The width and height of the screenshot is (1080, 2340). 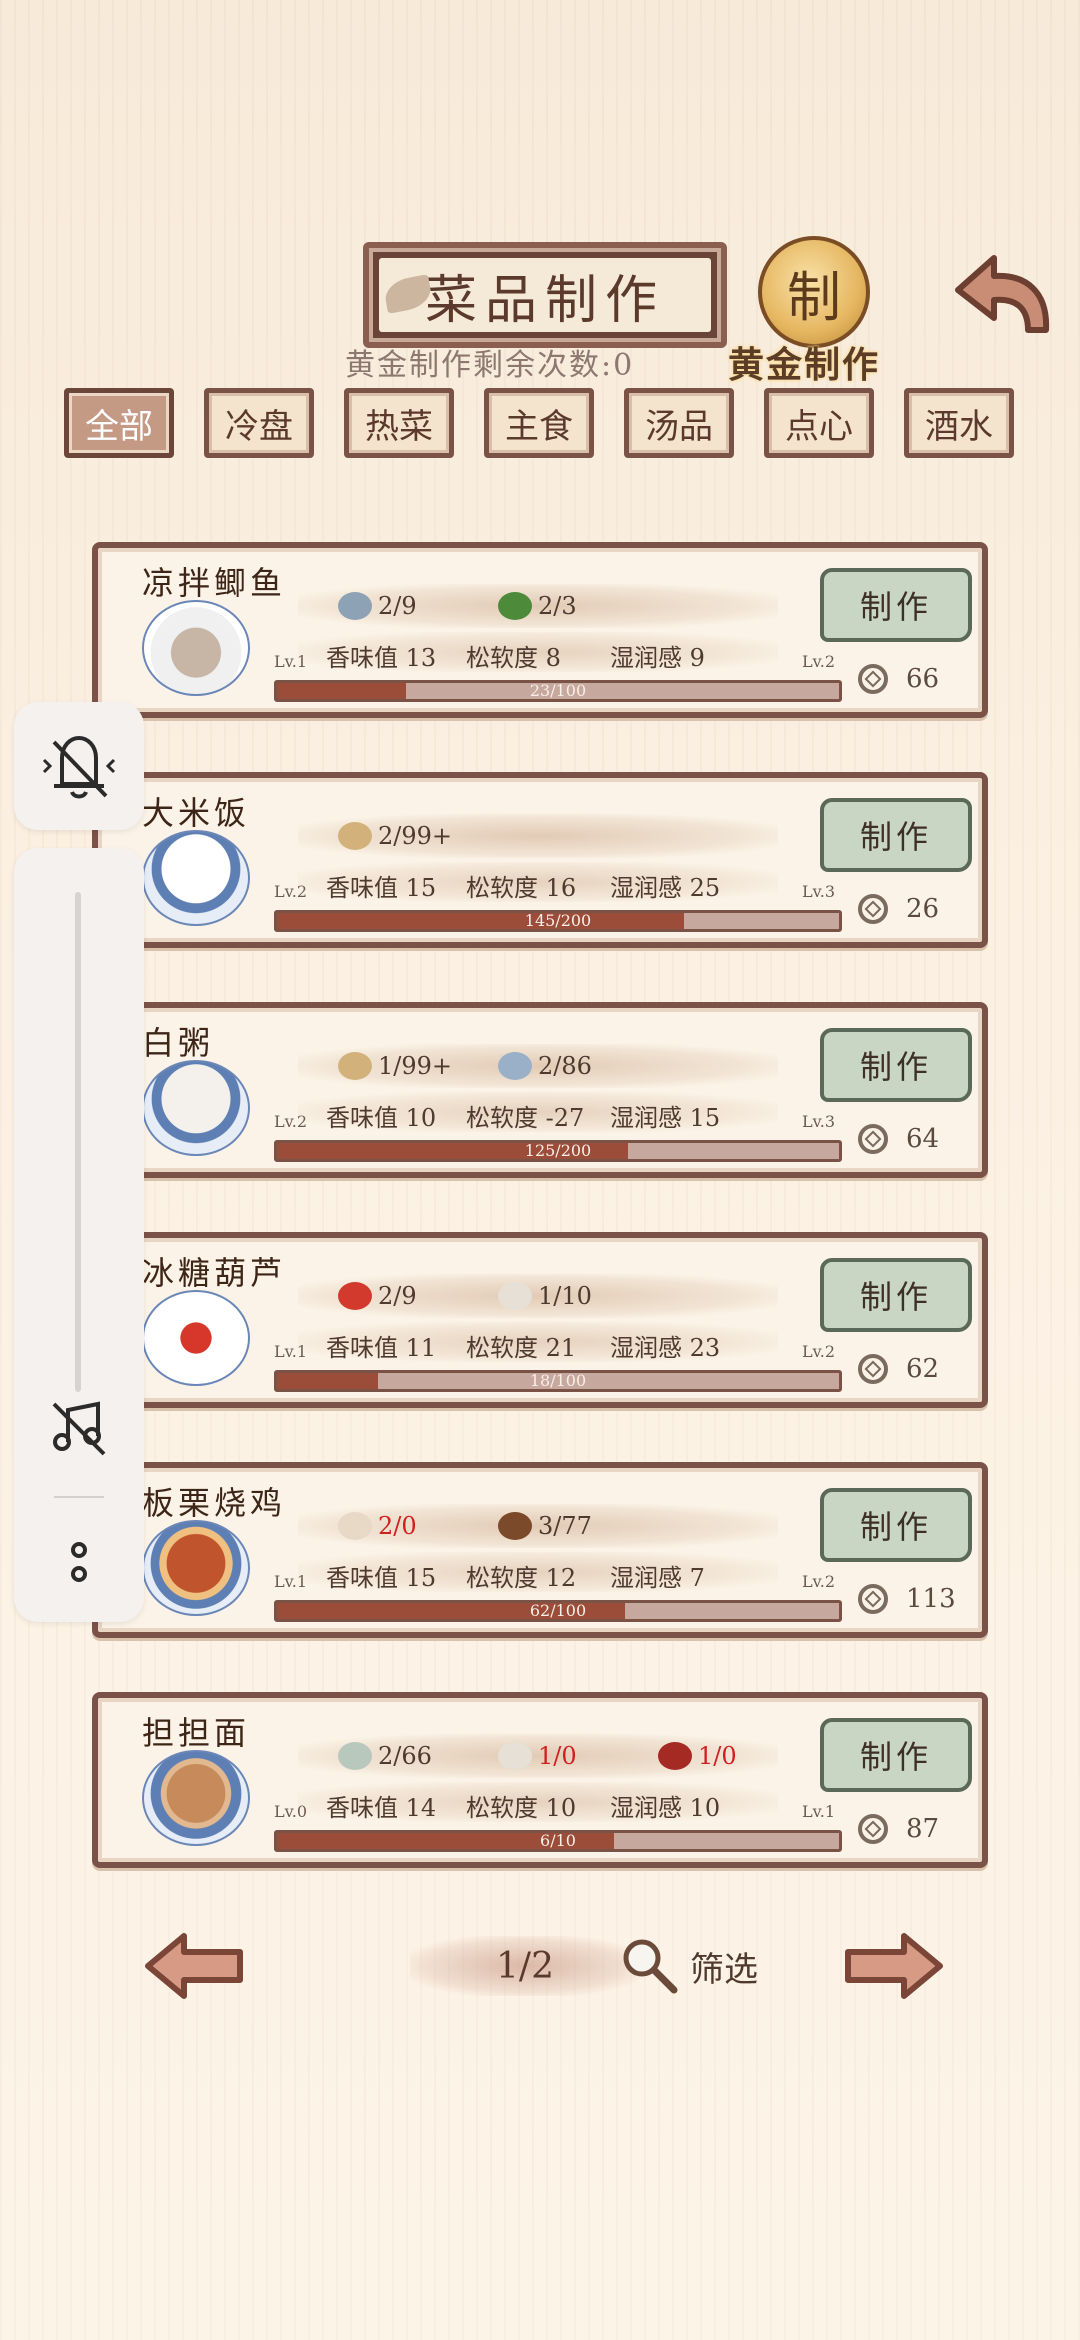 What do you see at coordinates (355, 1296) in the screenshot?
I see `hawthorn-icon` at bounding box center [355, 1296].